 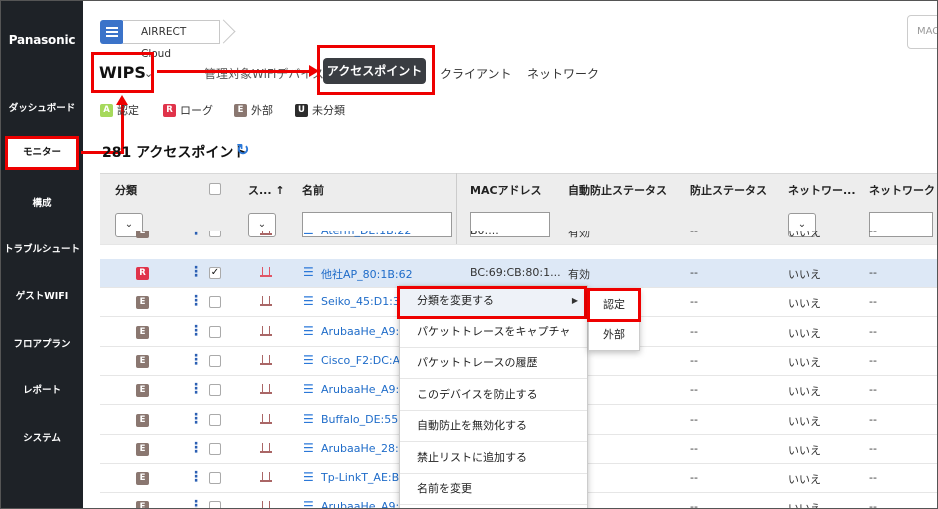 I want to click on tab-network: ネットワーク, so click(x=563, y=73).